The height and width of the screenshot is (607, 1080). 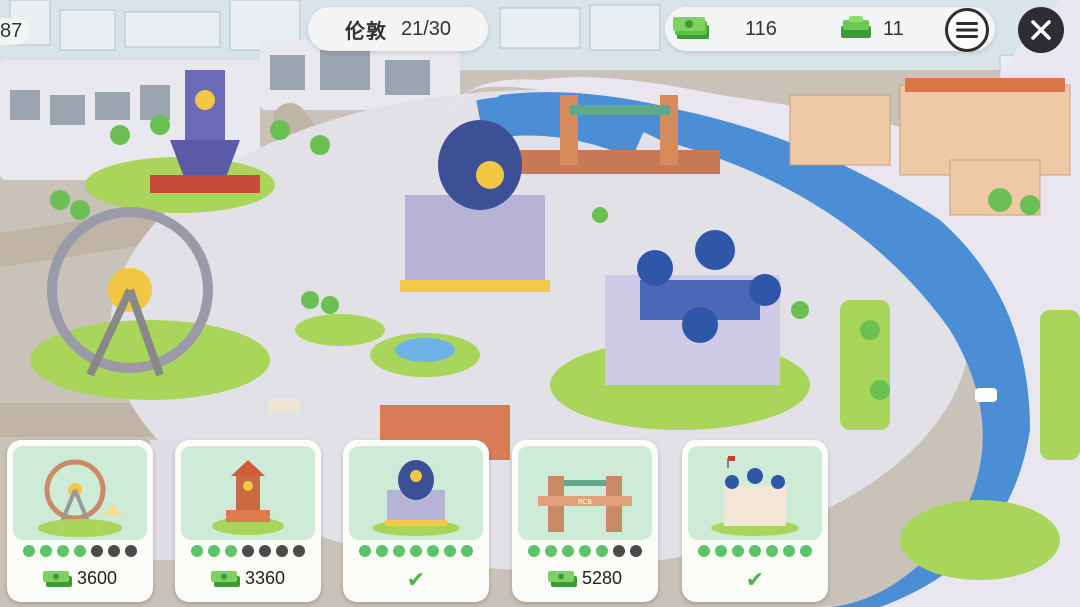 I want to click on close-x-icon, so click(x=1041, y=30).